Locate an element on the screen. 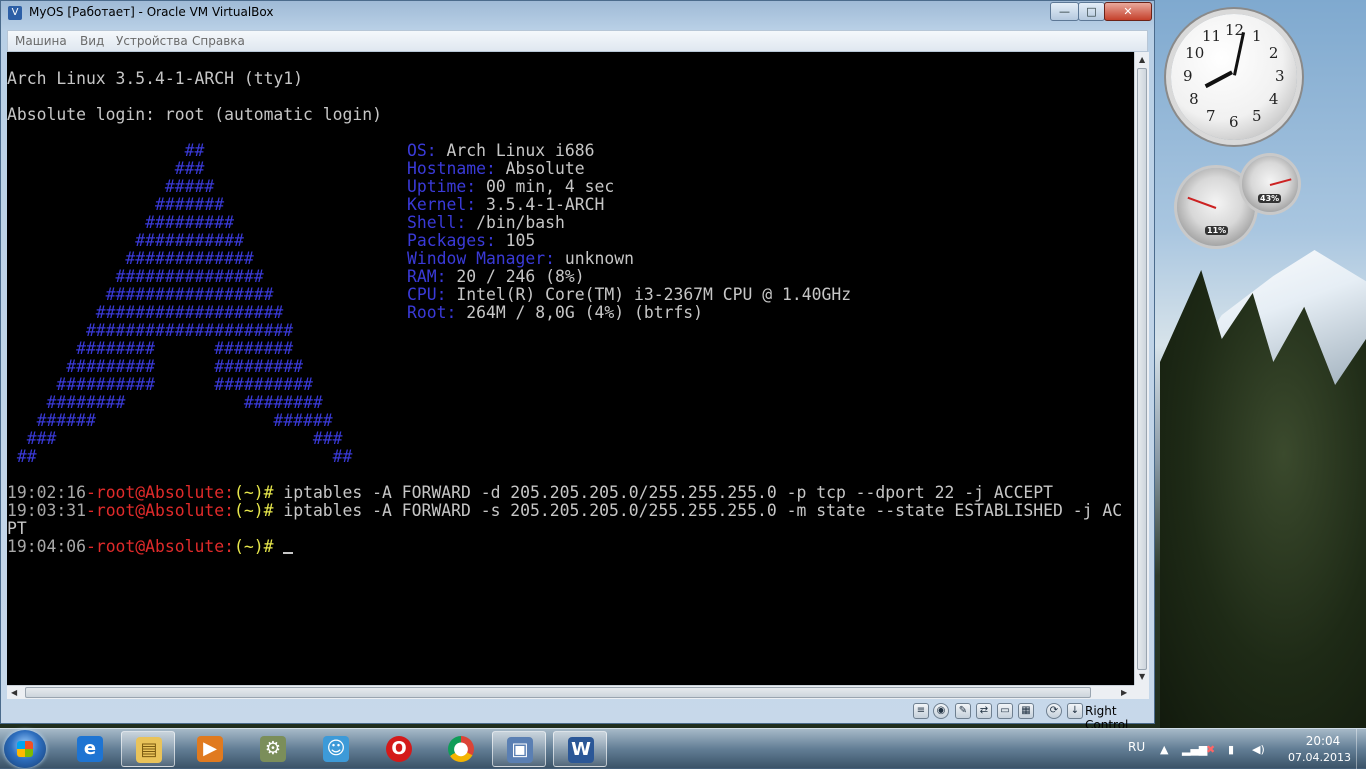  taskbar-virtualbox: ▣ is located at coordinates (519, 749).